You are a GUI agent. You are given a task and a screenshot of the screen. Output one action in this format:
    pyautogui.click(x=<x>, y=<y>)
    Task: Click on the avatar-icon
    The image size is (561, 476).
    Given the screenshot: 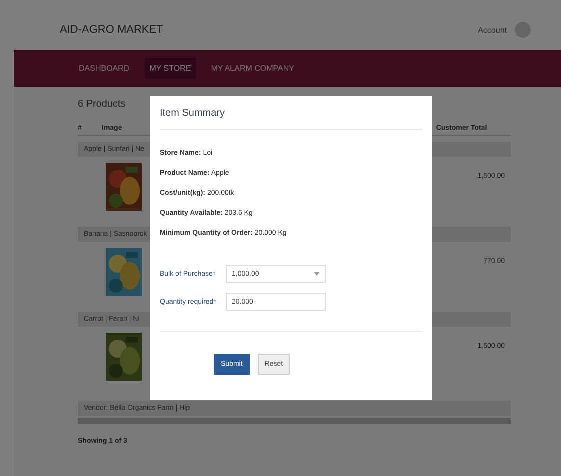 What is the action you would take?
    pyautogui.click(x=523, y=30)
    